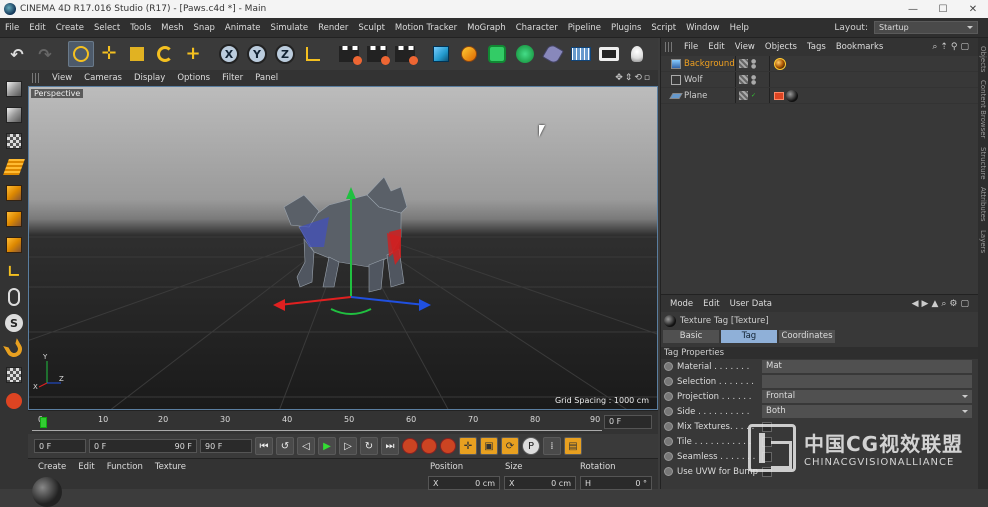 This screenshot has width=988, height=507. Describe the element at coordinates (14, 141) in the screenshot. I see `texture-mode-button` at that location.